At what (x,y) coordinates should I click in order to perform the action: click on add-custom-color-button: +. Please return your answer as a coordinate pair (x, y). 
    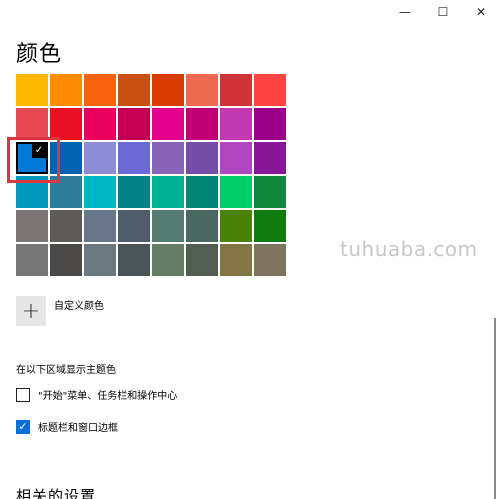
    Looking at the image, I should click on (31, 311).